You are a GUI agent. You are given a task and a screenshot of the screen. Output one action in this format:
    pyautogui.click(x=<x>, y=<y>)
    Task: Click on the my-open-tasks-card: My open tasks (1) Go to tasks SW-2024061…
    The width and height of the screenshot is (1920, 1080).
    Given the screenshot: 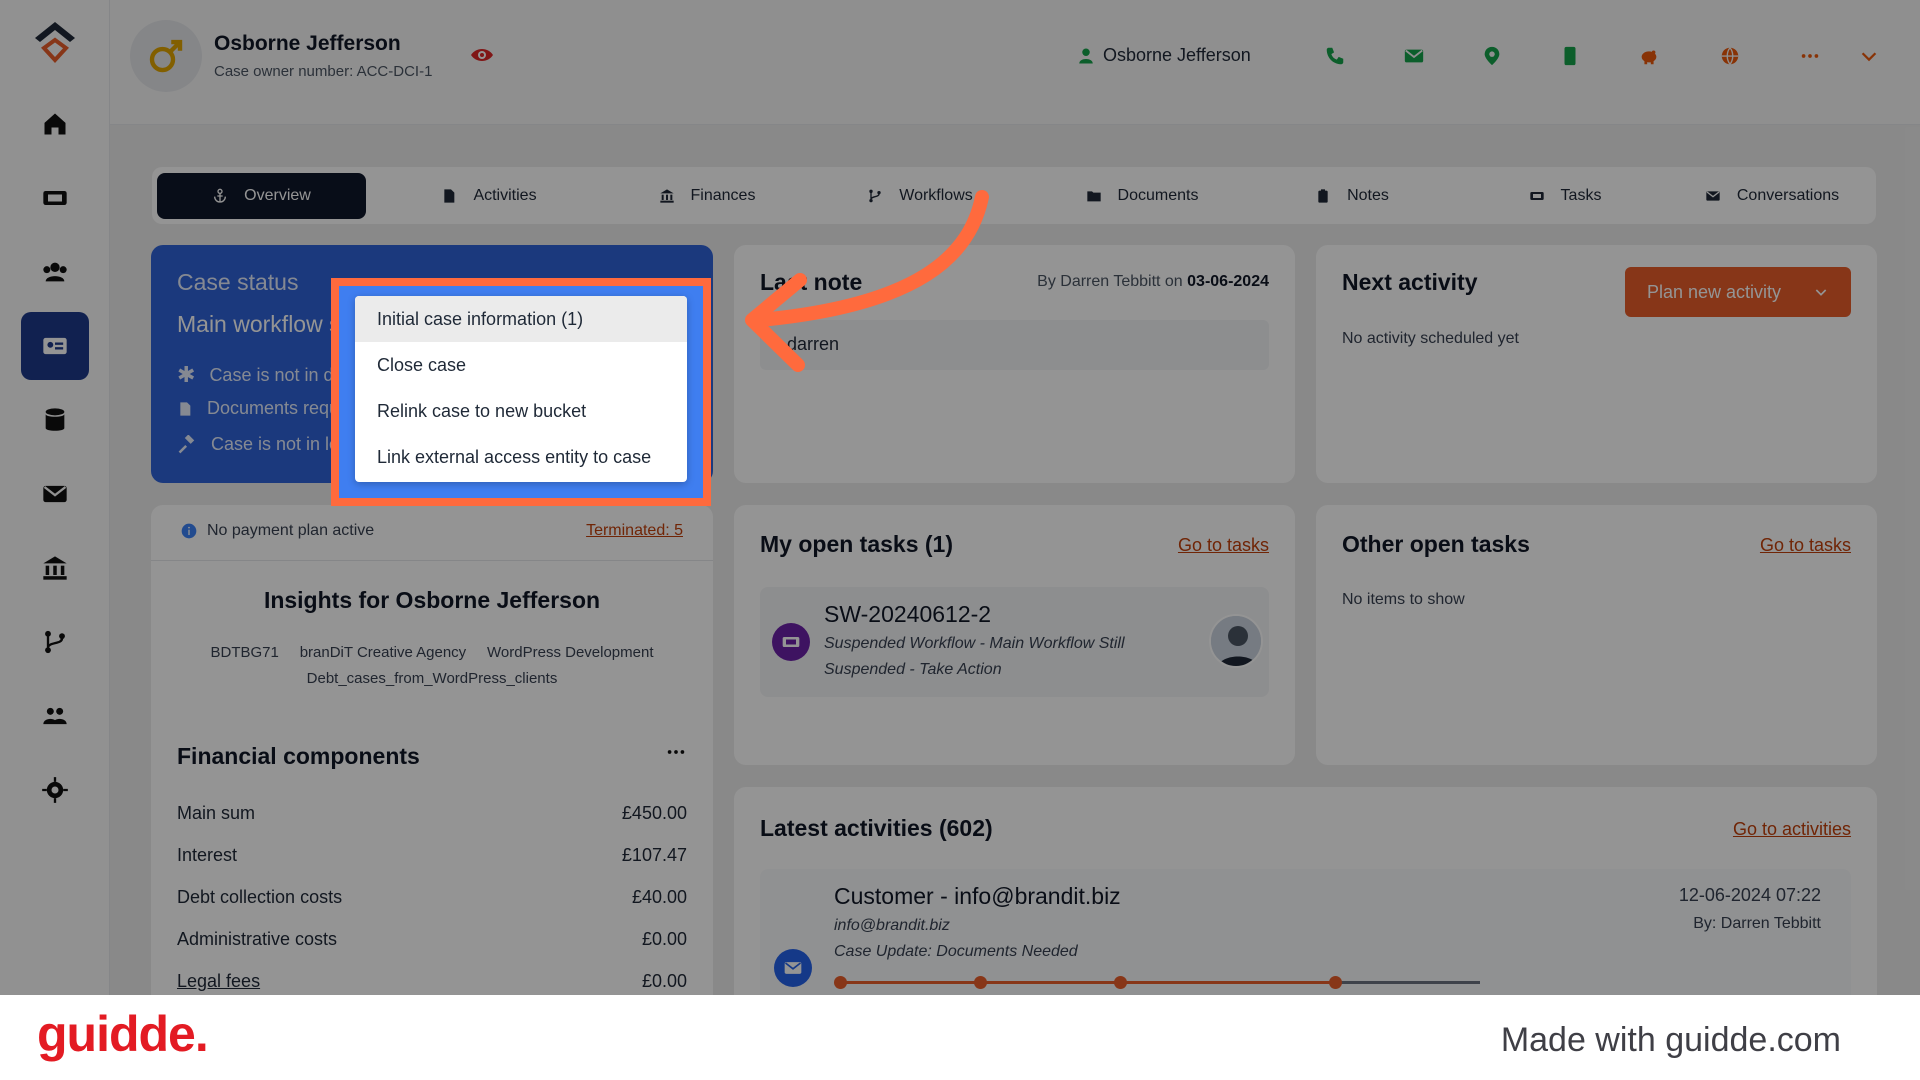 What is the action you would take?
    pyautogui.click(x=1014, y=635)
    